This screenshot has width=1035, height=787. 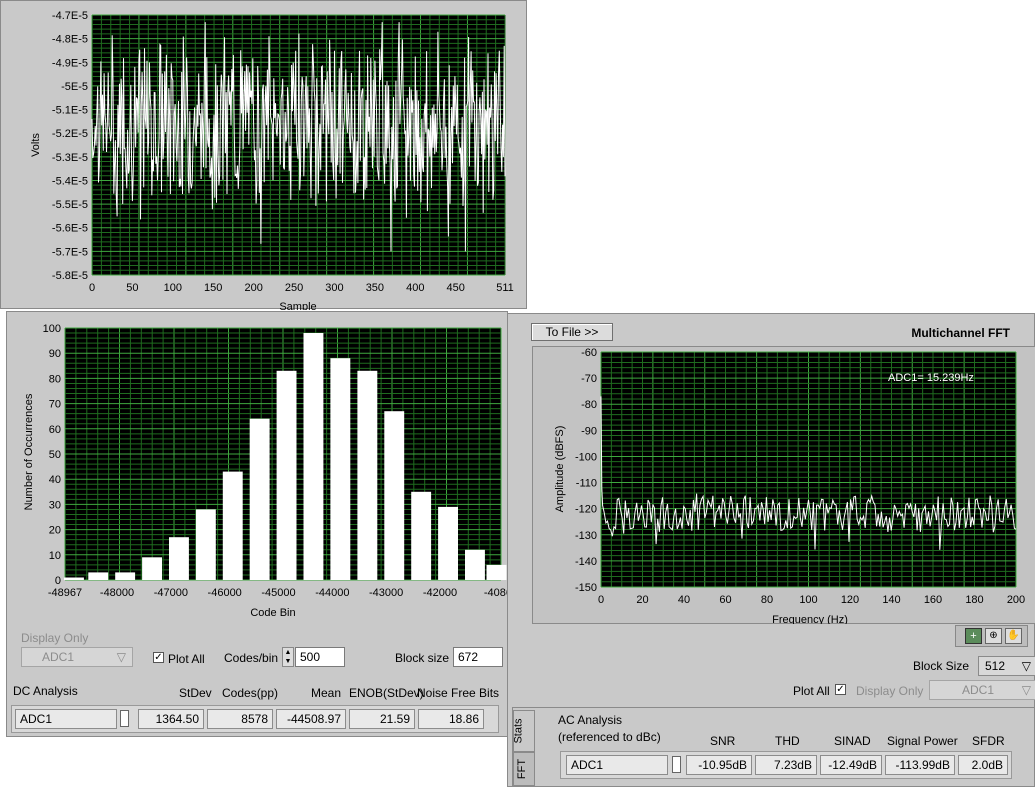 What do you see at coordinates (334, 288) in the screenshot?
I see `waveform-xtick-label: 300` at bounding box center [334, 288].